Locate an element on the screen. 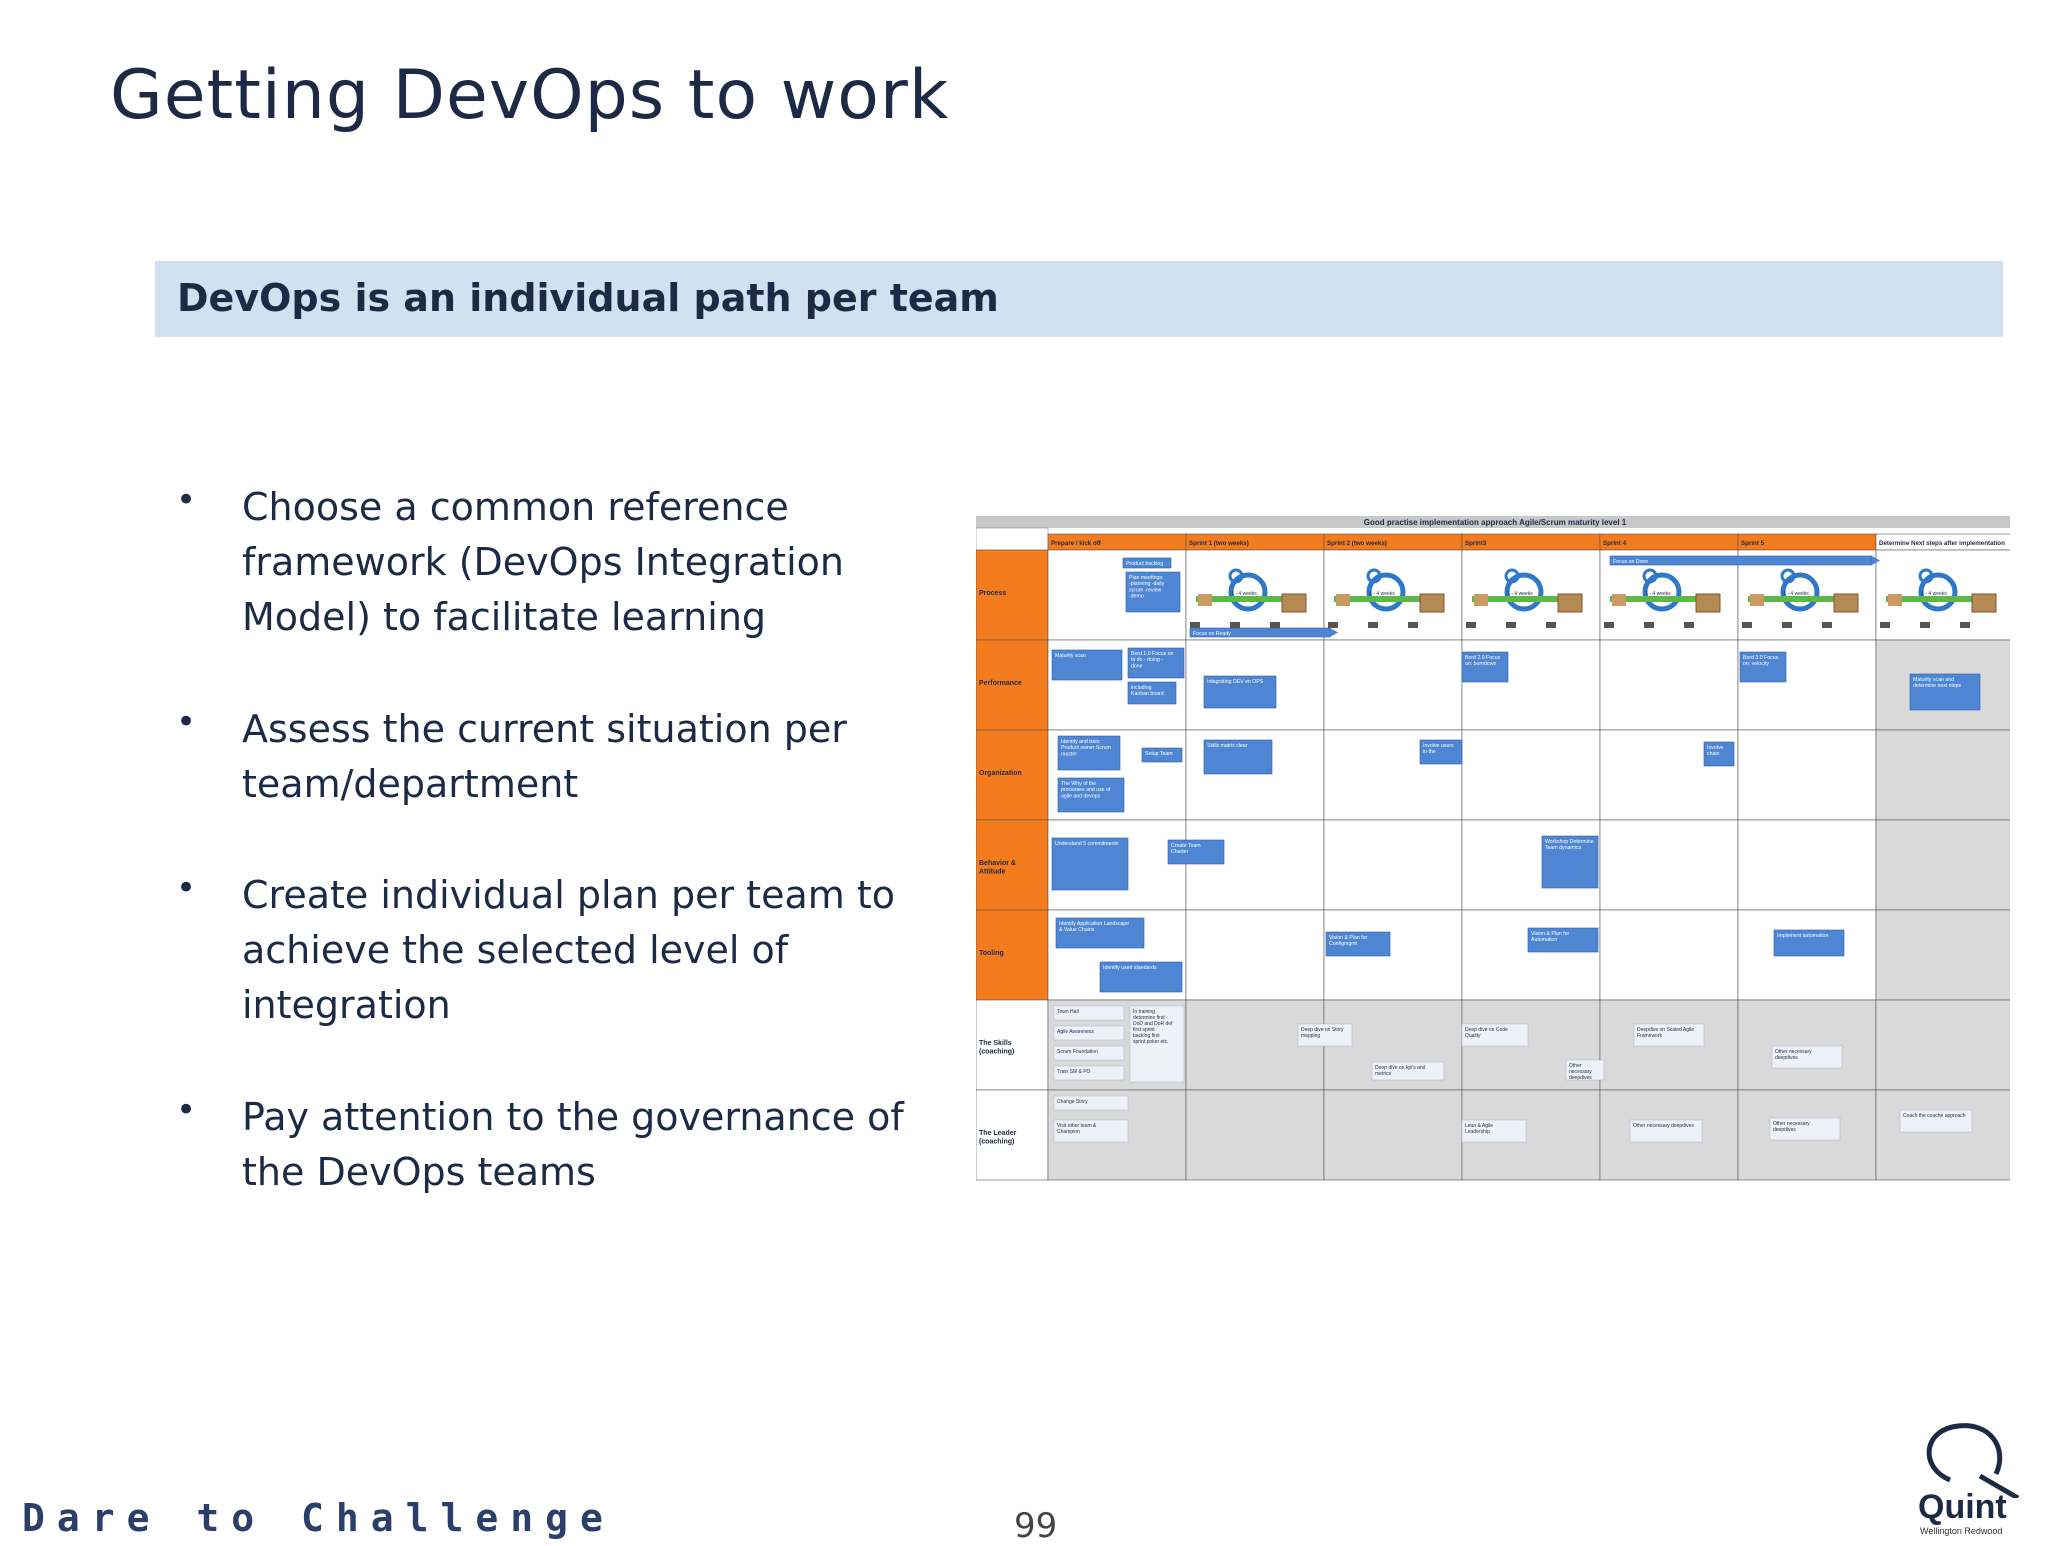 Image resolution: width=2048 pixels, height=1546 pixels. coaching-note-text: Agile Awareness is located at coordinates (1075, 1032).